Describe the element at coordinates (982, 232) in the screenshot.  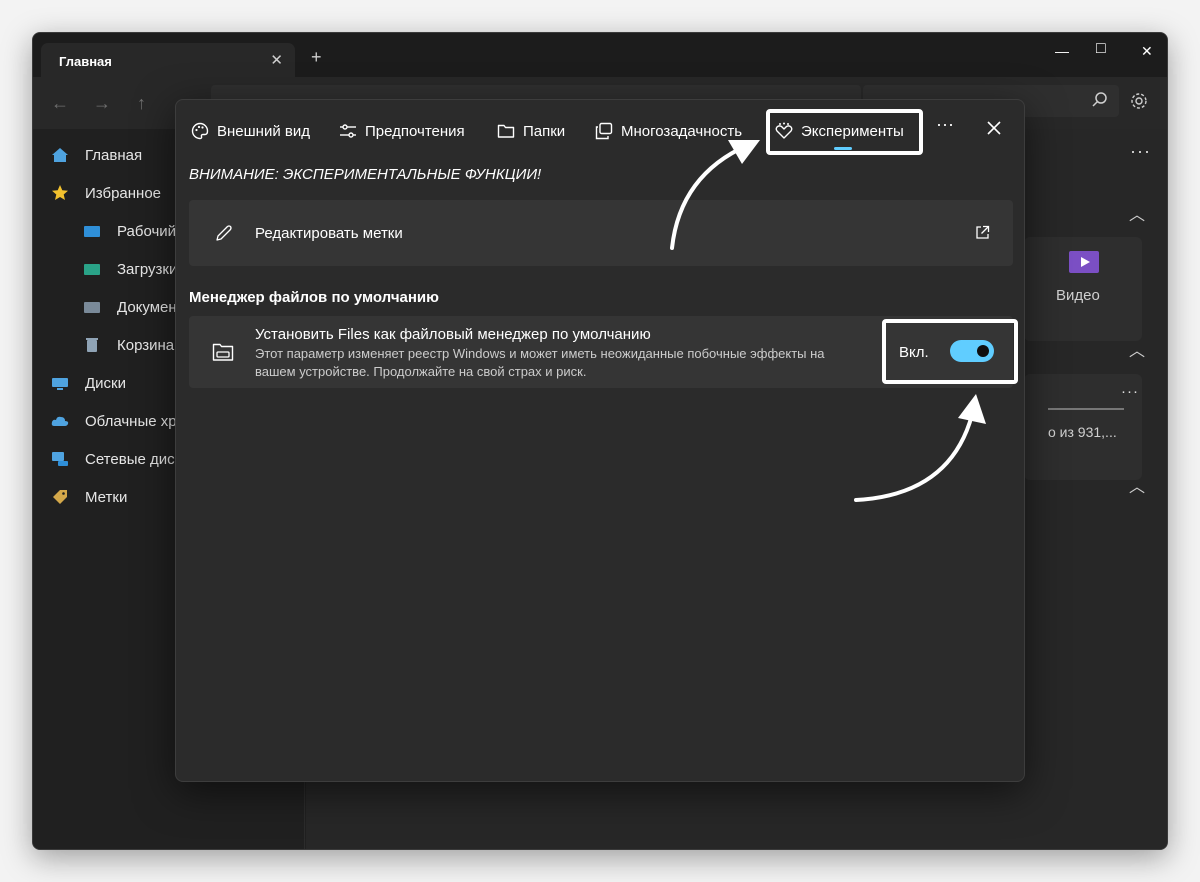
I see `open-external-icon` at that location.